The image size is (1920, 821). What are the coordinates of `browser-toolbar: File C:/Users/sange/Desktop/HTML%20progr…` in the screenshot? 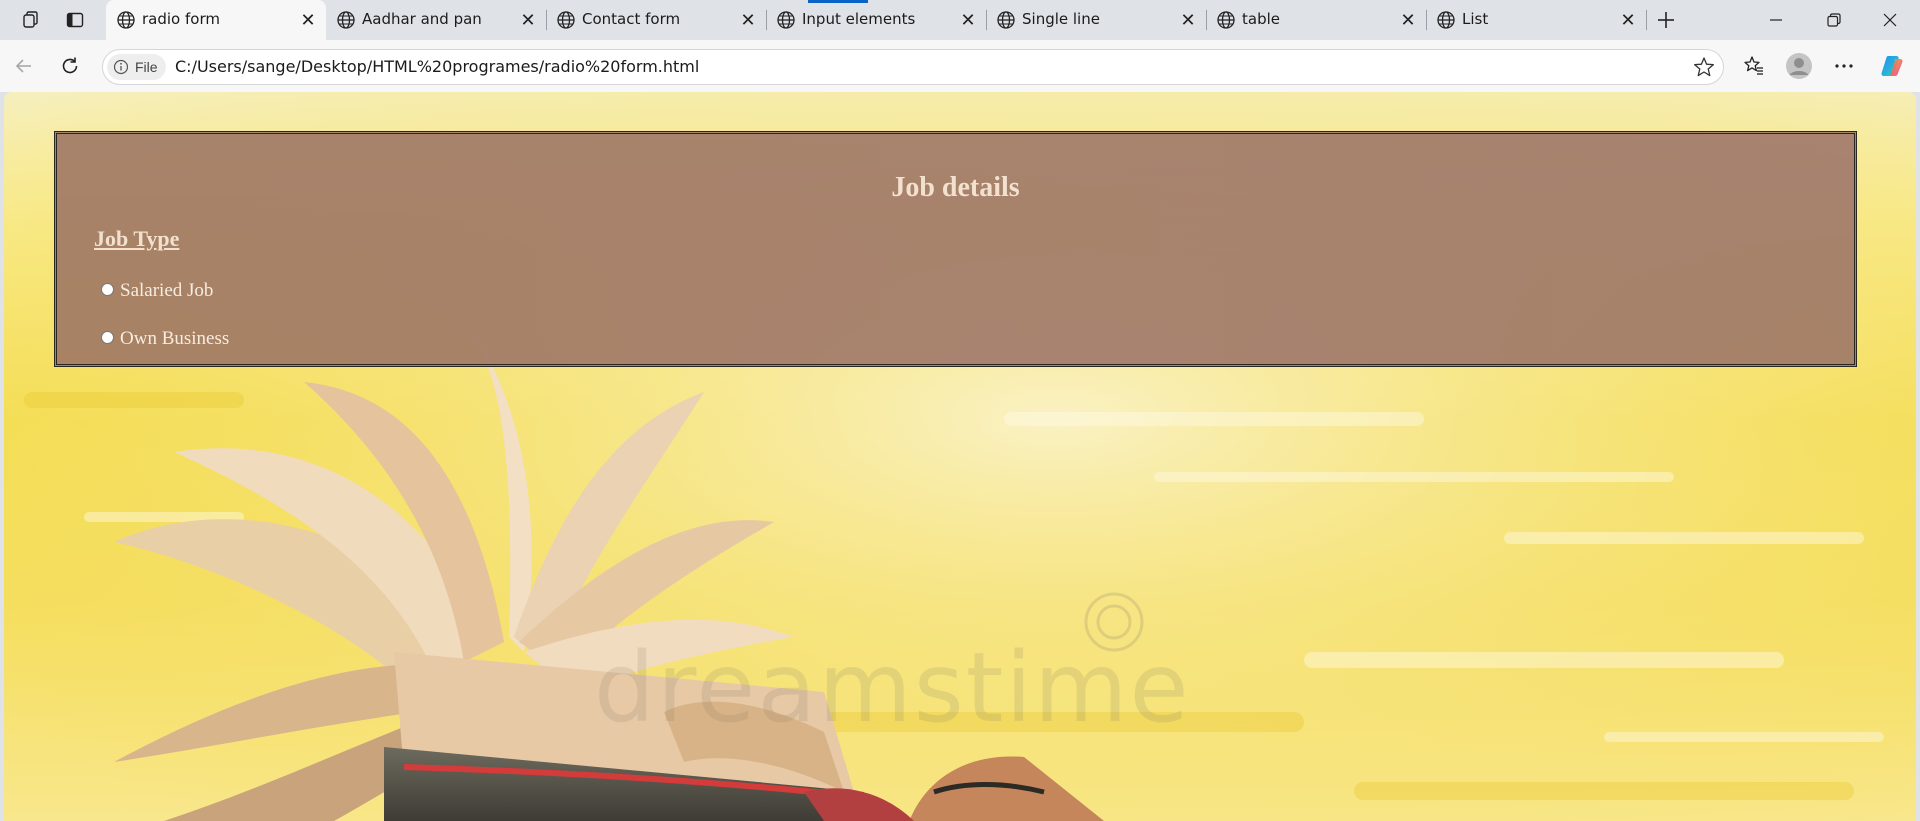 It's located at (960, 66).